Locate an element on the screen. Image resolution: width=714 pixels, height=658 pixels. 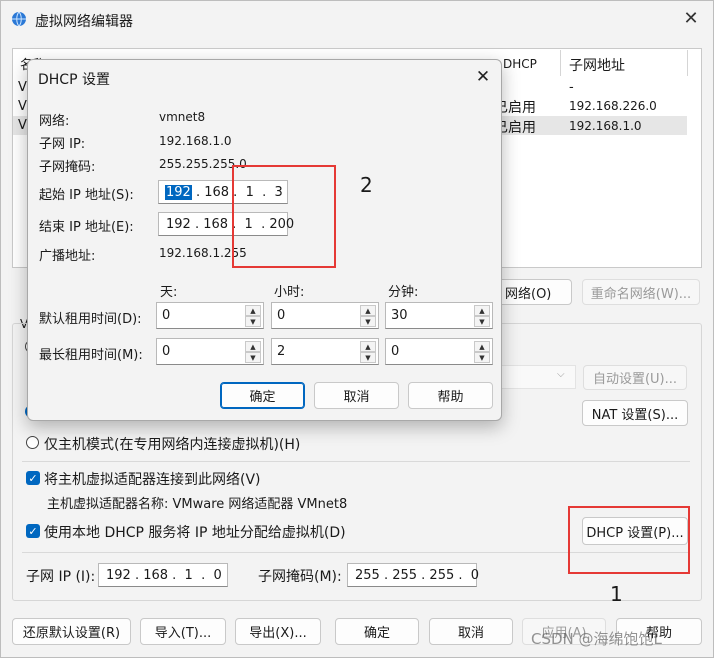
default-lease-hours: 0 ▲ ▼ is located at coordinates (325, 315).